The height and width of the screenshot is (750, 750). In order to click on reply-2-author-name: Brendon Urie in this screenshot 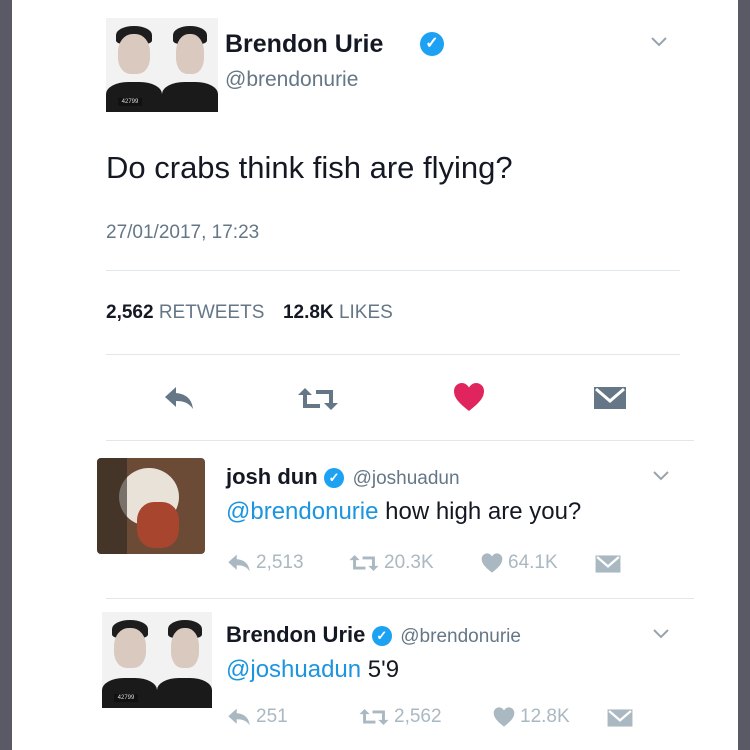, I will do `click(295, 634)`.